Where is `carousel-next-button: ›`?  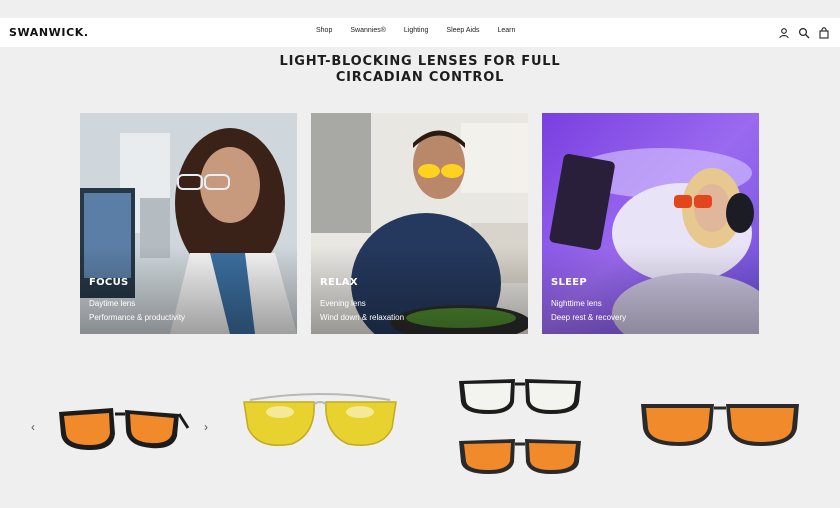
carousel-next-button: › is located at coordinates (206, 427).